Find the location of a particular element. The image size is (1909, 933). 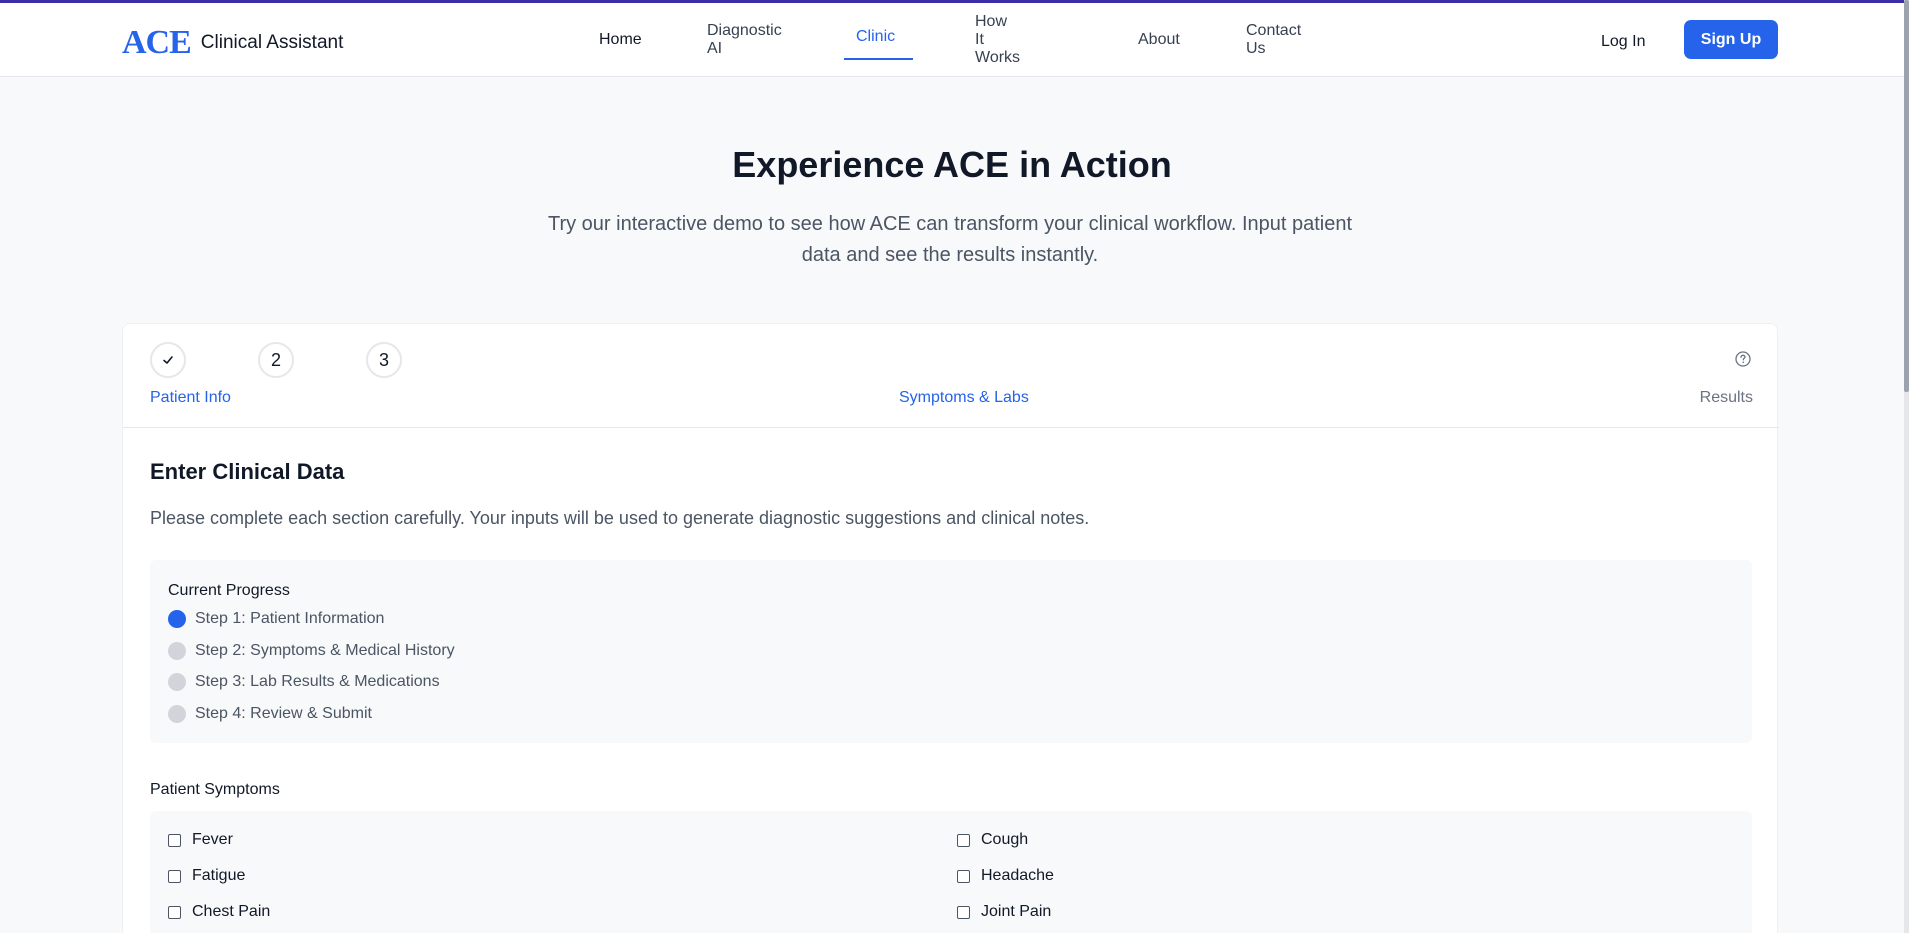

step-label-results: Results is located at coordinates (1726, 398).